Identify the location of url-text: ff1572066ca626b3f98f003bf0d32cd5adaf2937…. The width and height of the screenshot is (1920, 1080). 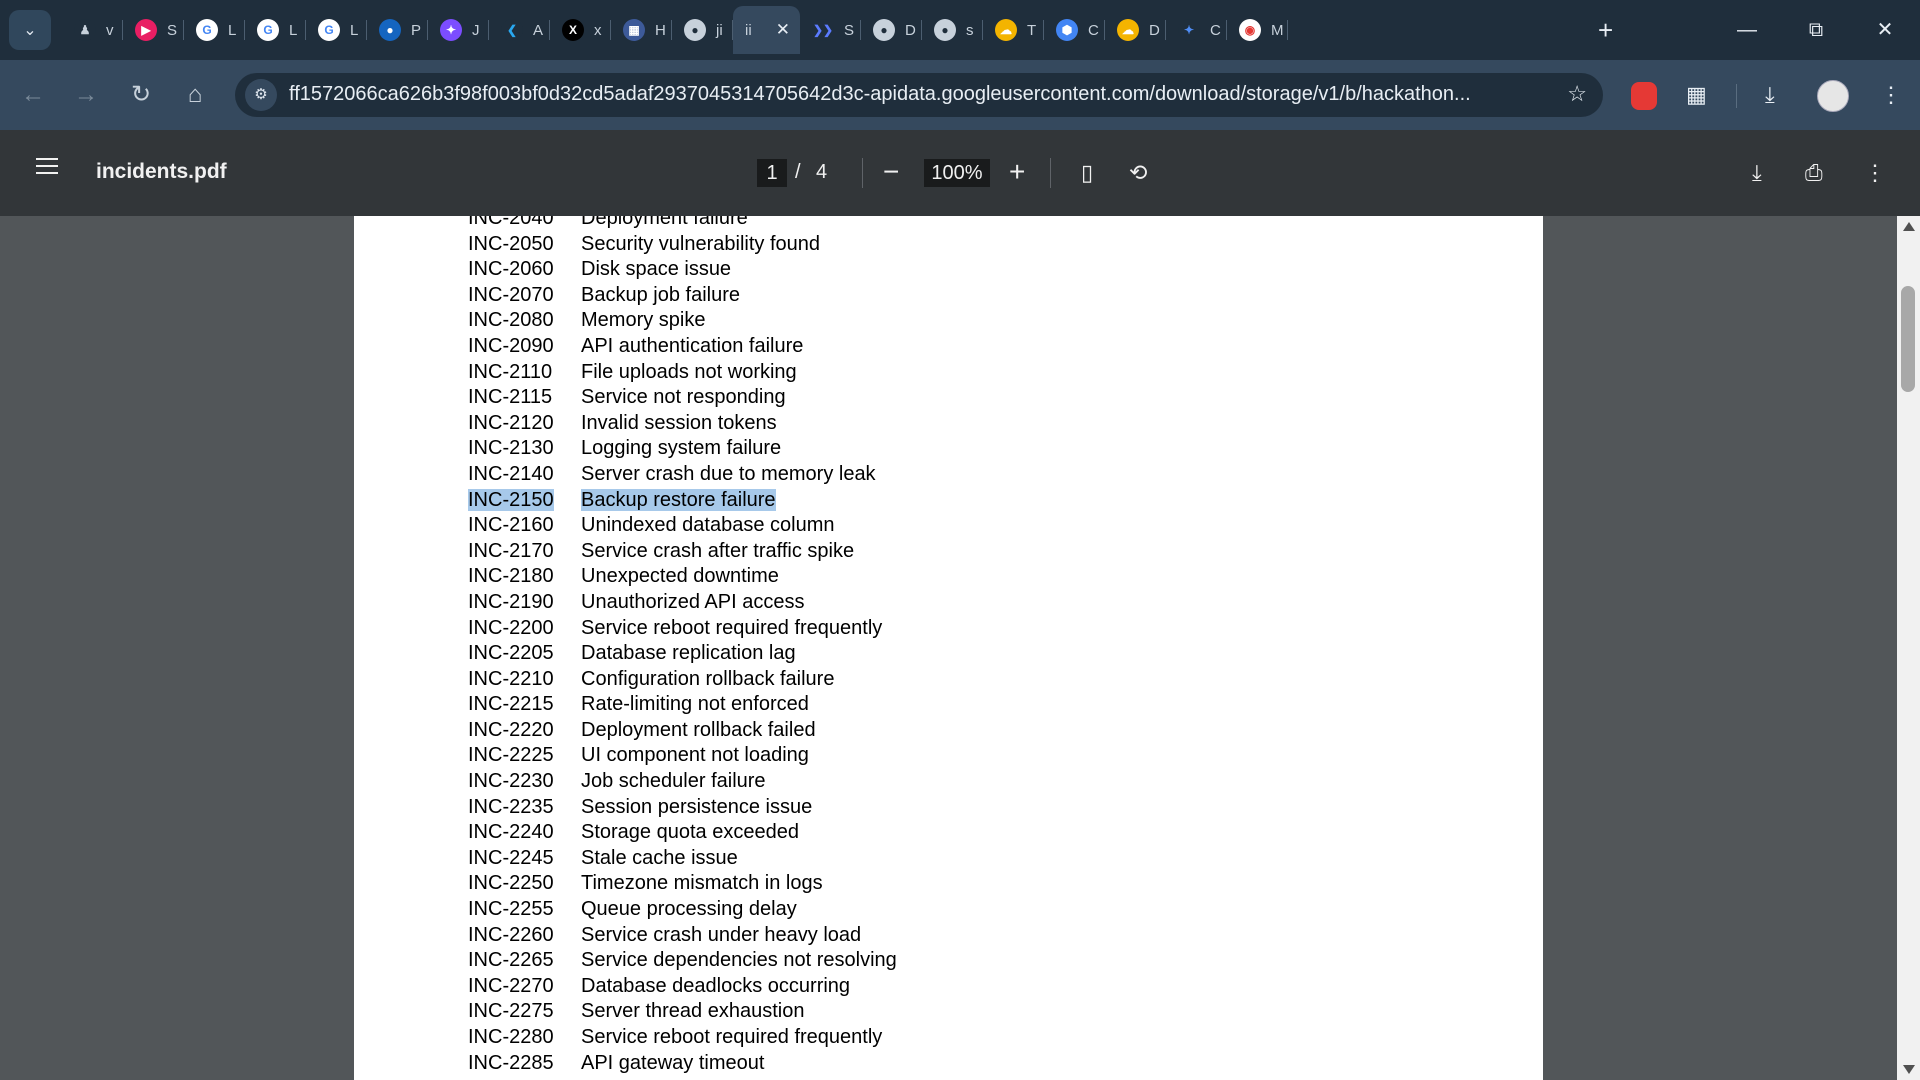
(909, 94).